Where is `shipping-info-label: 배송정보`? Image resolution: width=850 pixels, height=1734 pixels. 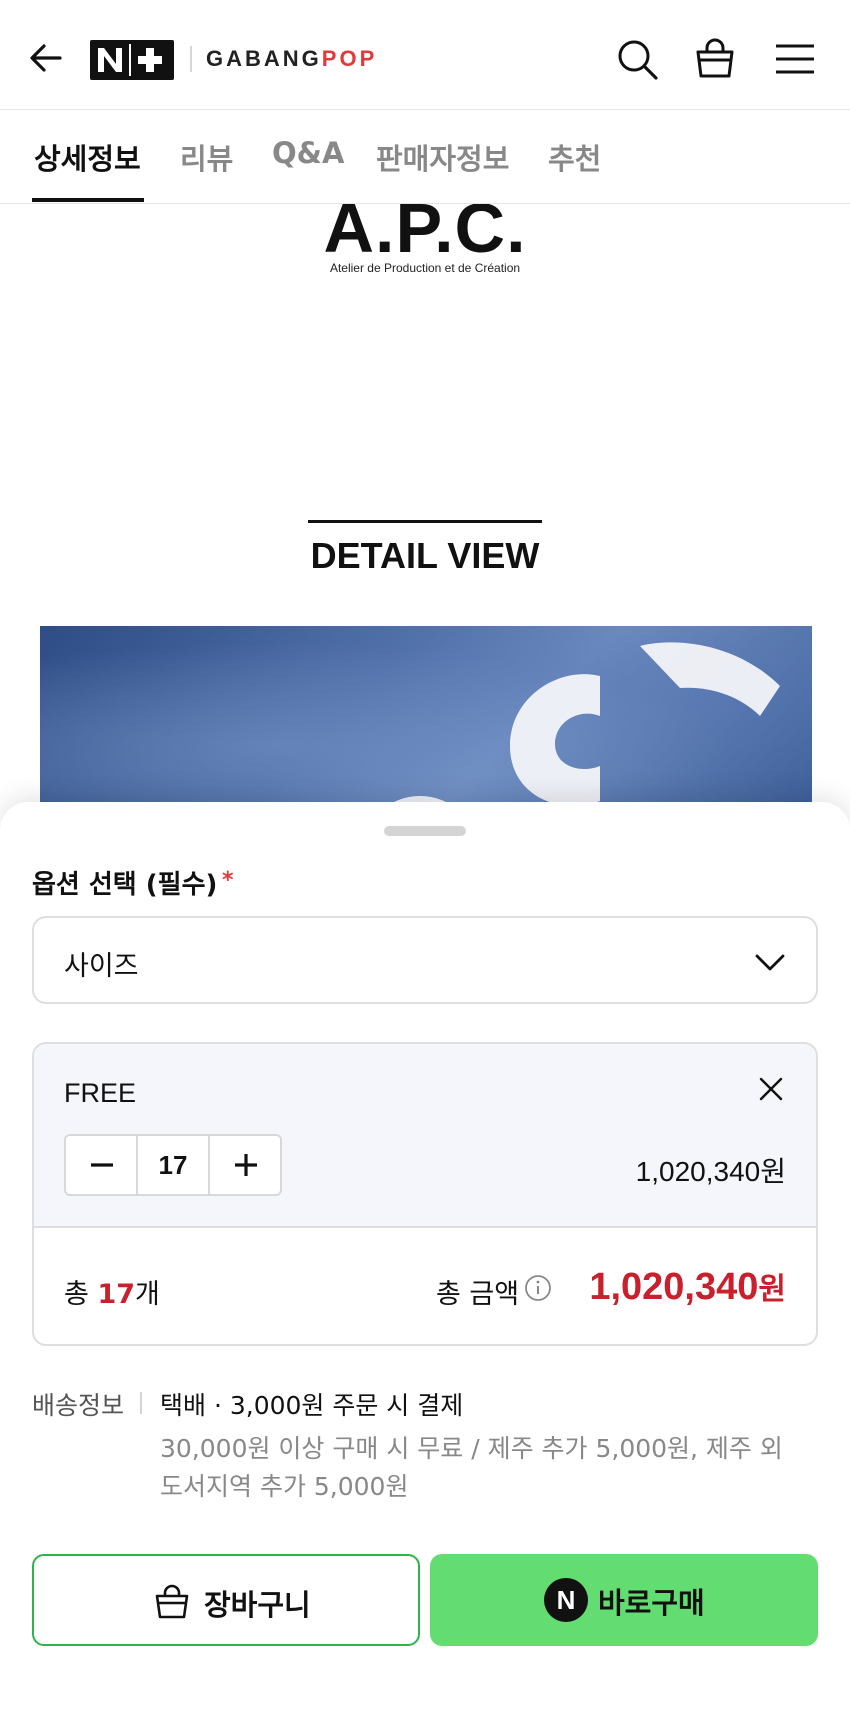 shipping-info-label: 배송정보 is located at coordinates (78, 1405).